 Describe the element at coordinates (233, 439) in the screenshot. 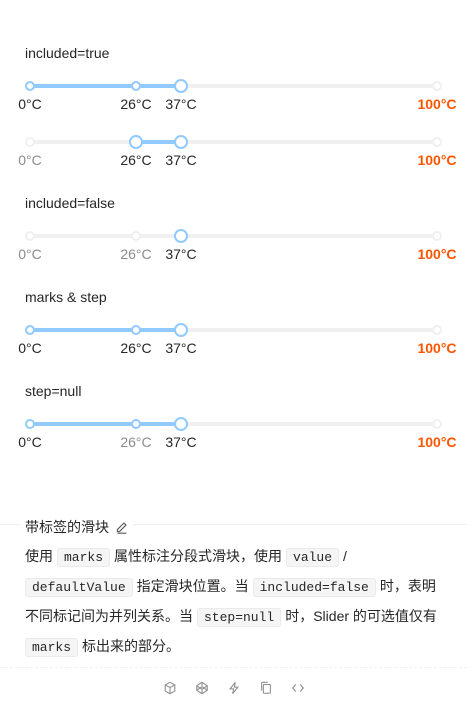

I see `slider-step-null: 0°C 26°C 37°C 100°C` at that location.